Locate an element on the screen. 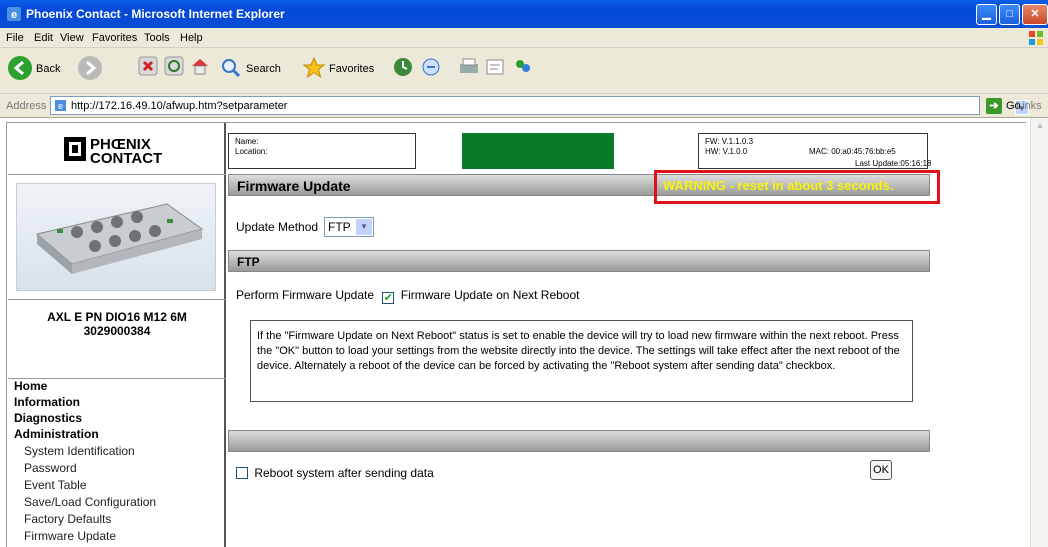 The image size is (1048, 547). logo-line2: CONTACT is located at coordinates (126, 157).